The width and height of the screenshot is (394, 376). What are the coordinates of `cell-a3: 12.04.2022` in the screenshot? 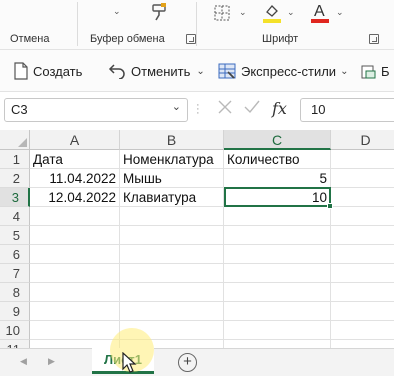 It's located at (75, 197).